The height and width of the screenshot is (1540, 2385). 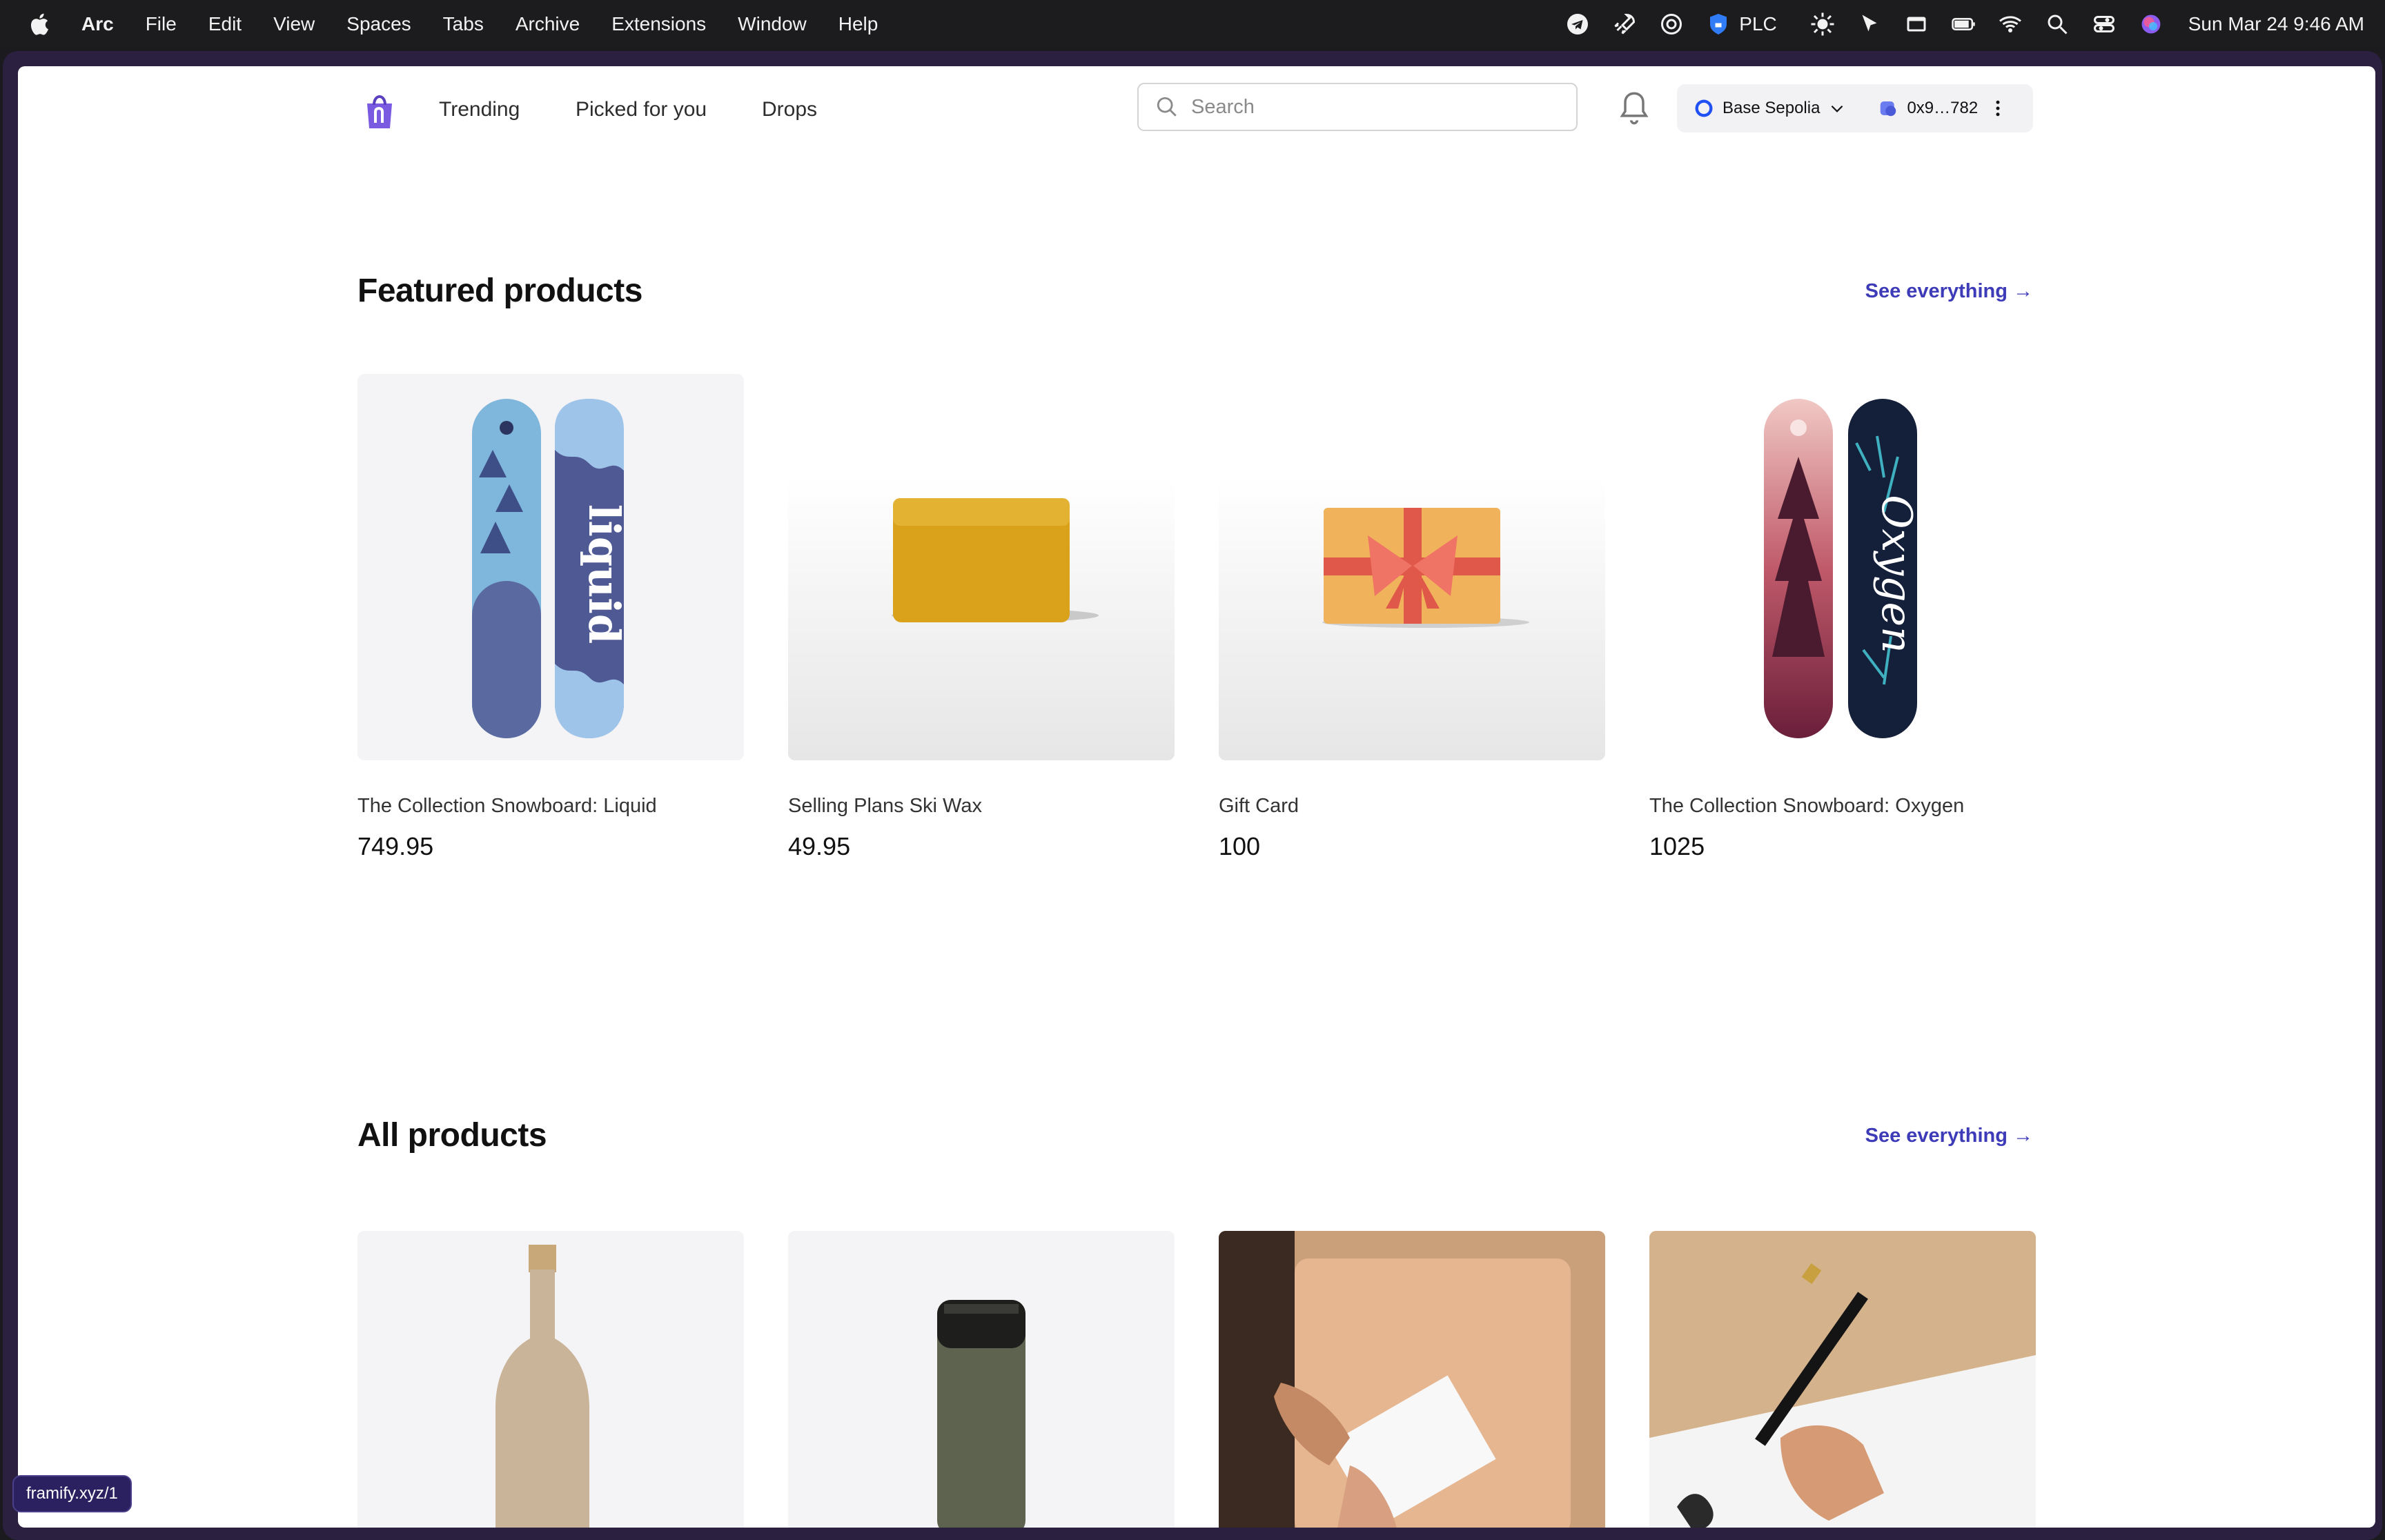 What do you see at coordinates (604, 574) in the screenshot?
I see `svg-text: liquid` at bounding box center [604, 574].